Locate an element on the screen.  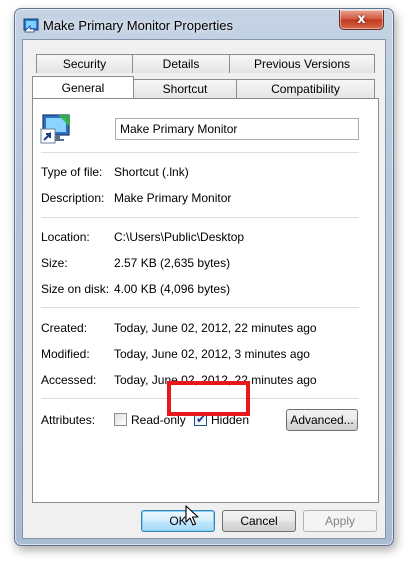
created-value: Today, June 02, 2012, 22 minutes ago is located at coordinates (215, 328).